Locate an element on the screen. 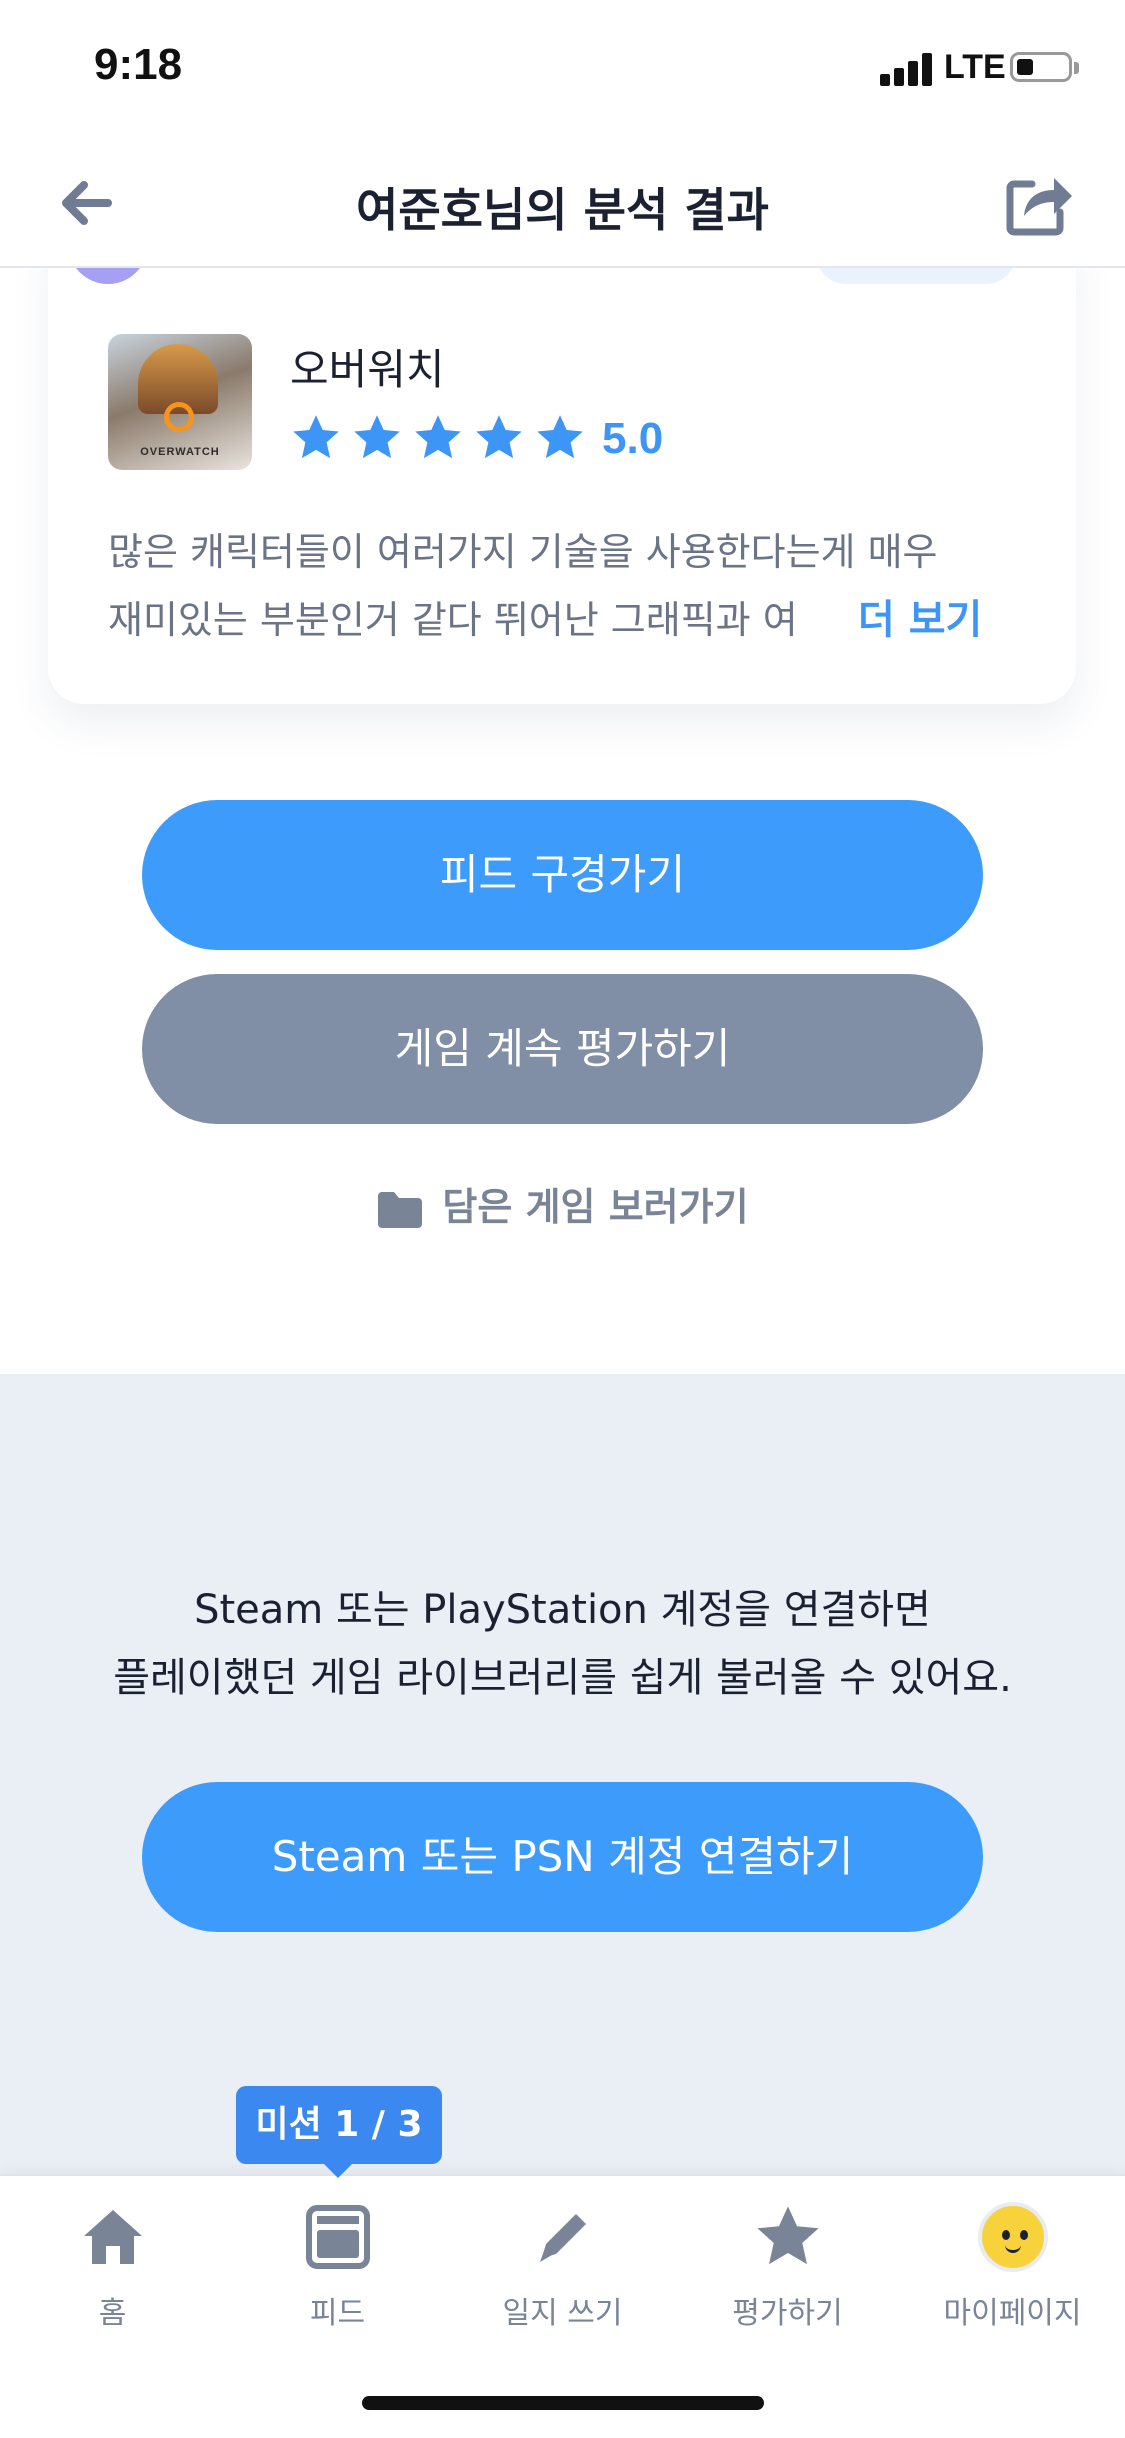 Image resolution: width=1125 pixels, height=2438 pixels. feed-icon is located at coordinates (337, 2237).